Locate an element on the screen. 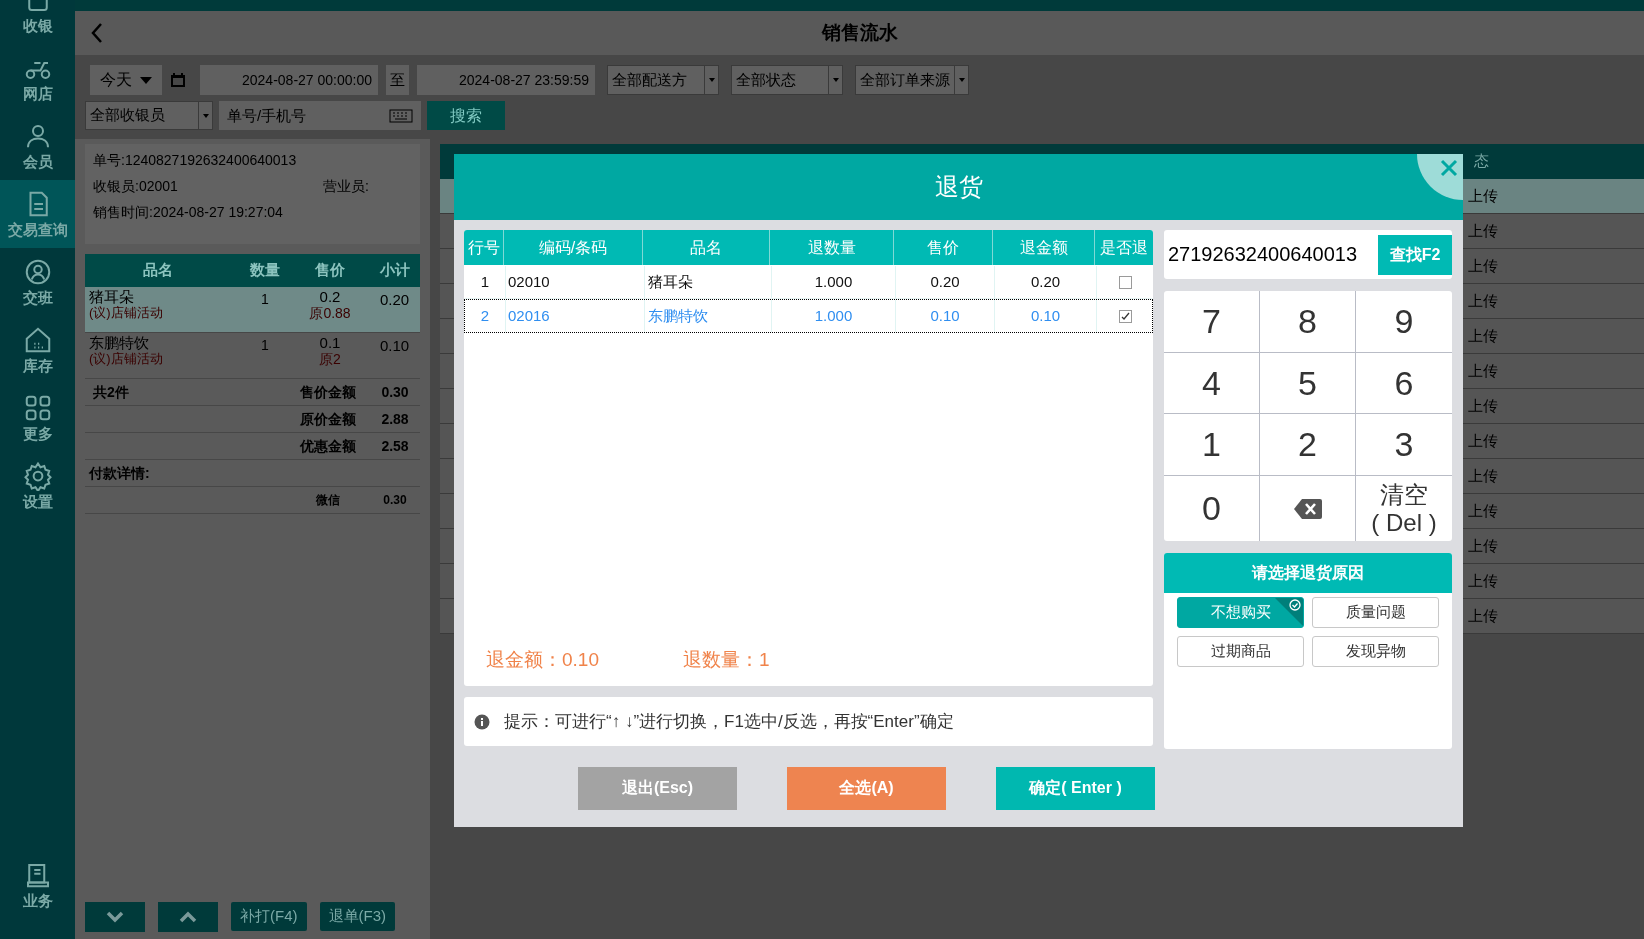 This screenshot has width=1644, height=939. item-subtotal: 0.20 is located at coordinates (394, 300).